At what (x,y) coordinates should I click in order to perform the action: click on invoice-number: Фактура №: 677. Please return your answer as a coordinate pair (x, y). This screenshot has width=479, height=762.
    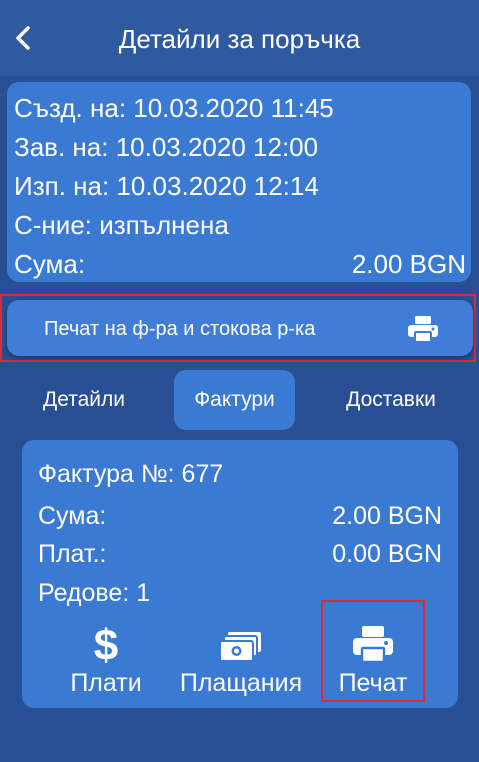
    Looking at the image, I should click on (131, 474).